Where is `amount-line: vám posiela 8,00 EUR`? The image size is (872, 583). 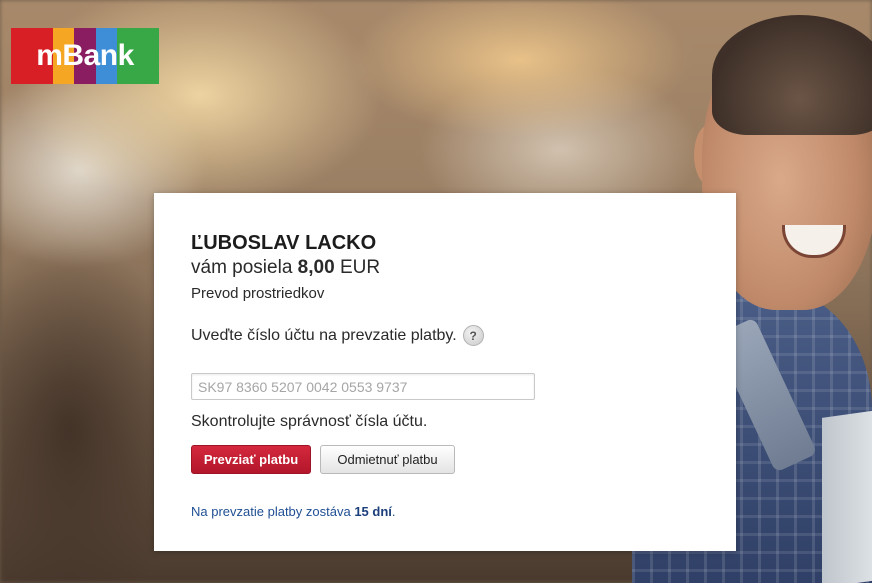
amount-line: vám posiela 8,00 EUR is located at coordinates (285, 268).